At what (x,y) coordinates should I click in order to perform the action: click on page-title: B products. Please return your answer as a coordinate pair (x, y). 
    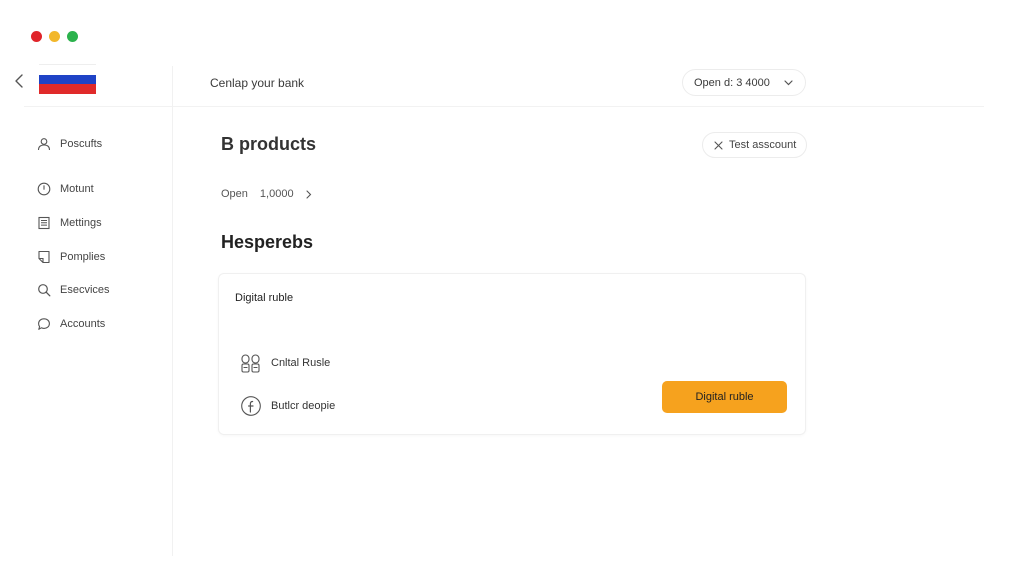
    Looking at the image, I should click on (269, 144).